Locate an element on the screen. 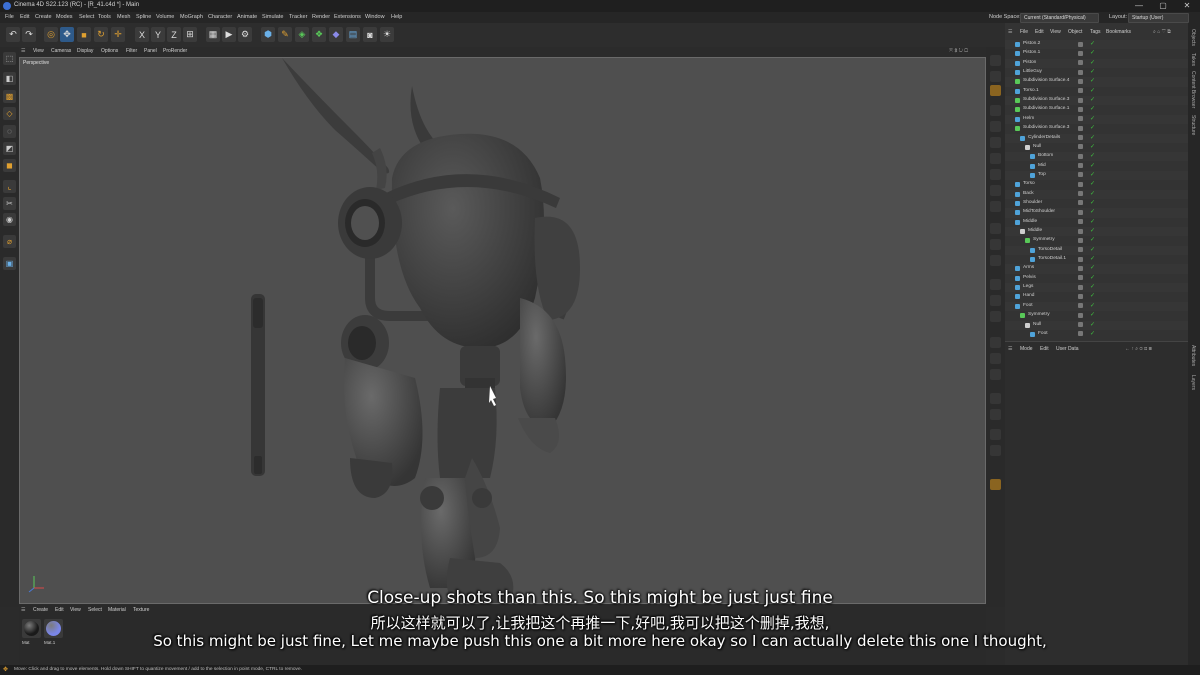  menu-window: Window is located at coordinates (375, 17).